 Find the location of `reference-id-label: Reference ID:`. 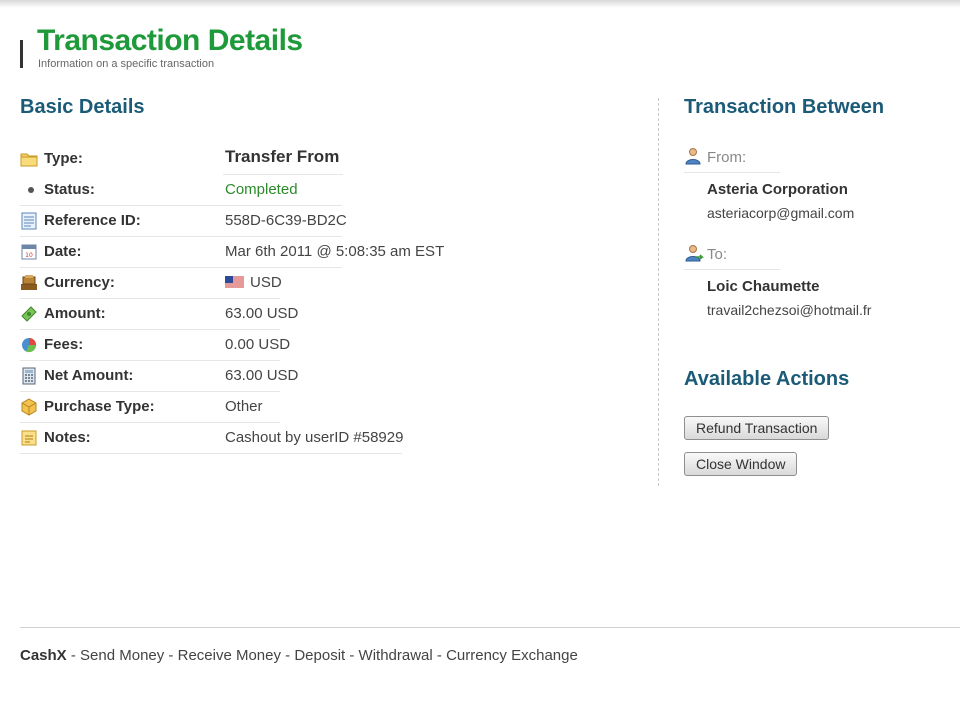

reference-id-label: Reference ID: is located at coordinates (92, 220).